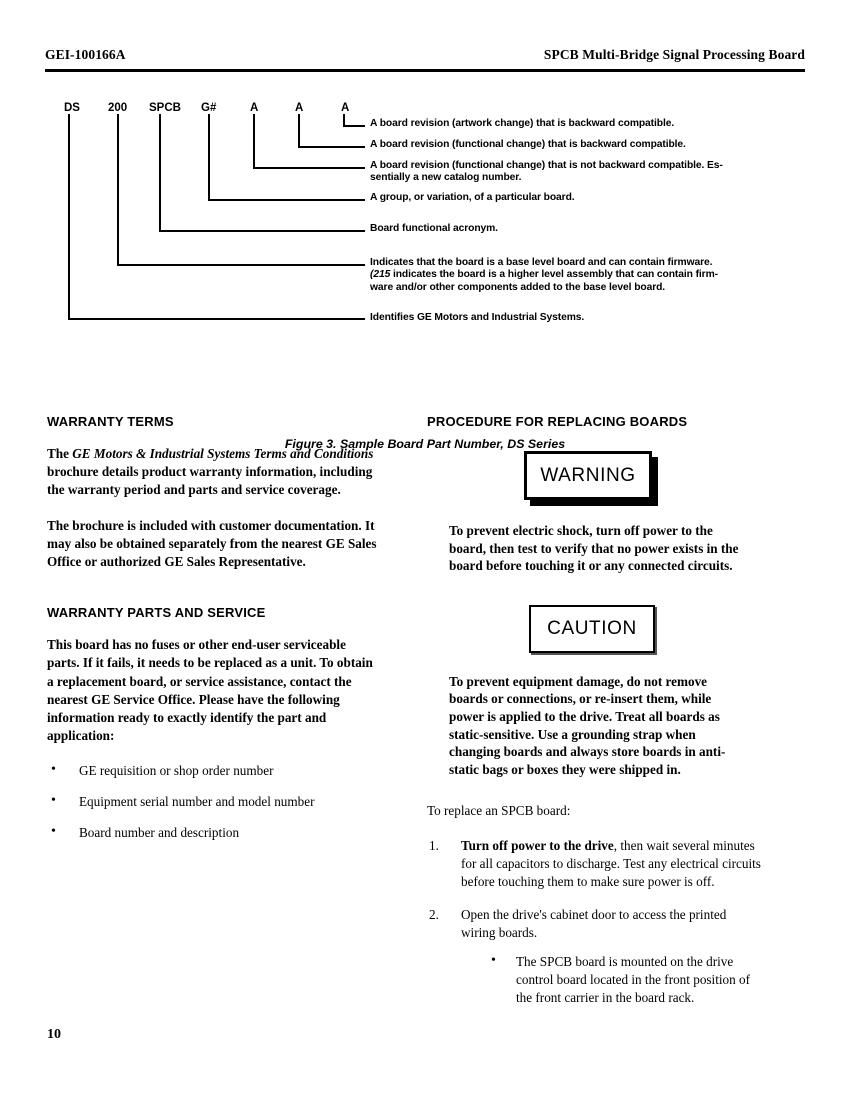 The height and width of the screenshot is (1100, 850). I want to click on part-label-rev-1: A, so click(254, 108).